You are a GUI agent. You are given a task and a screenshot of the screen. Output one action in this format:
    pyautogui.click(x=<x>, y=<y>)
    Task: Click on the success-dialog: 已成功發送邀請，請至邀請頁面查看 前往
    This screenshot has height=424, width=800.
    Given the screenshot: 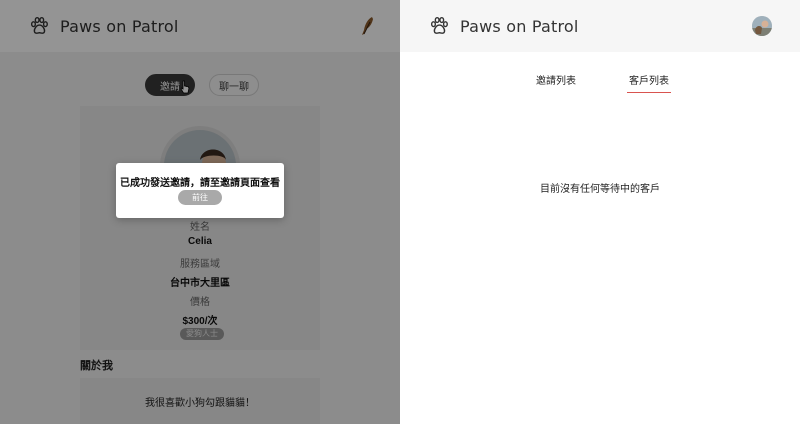 What is the action you would take?
    pyautogui.click(x=200, y=190)
    